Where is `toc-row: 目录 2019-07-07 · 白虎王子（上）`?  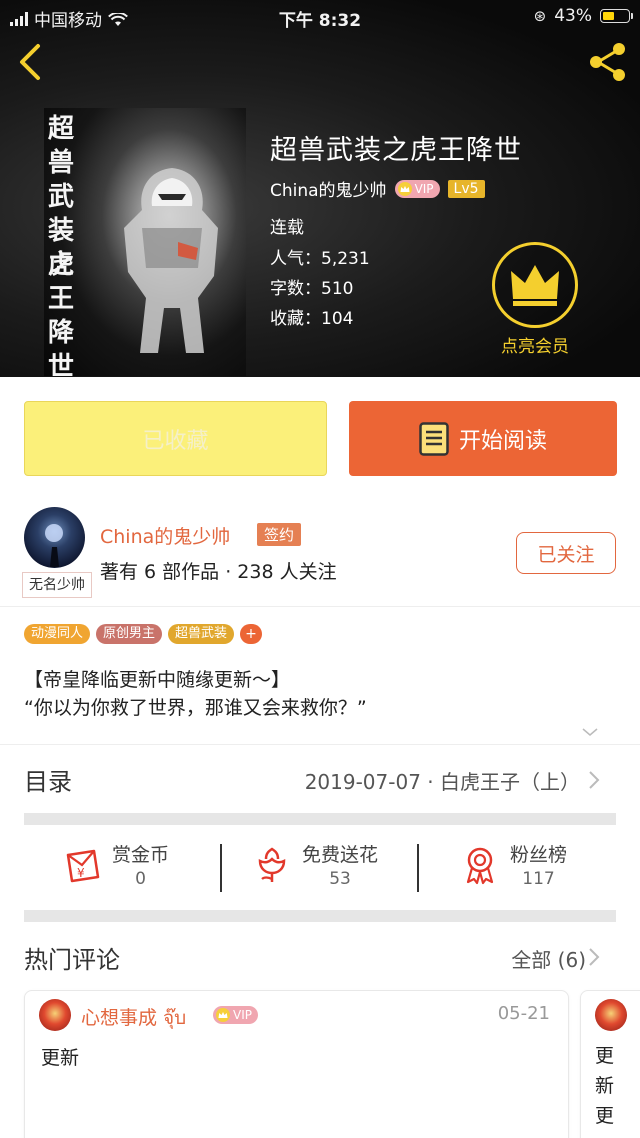
toc-row: 目录 2019-07-07 · 白虎王子（上） is located at coordinates (320, 779).